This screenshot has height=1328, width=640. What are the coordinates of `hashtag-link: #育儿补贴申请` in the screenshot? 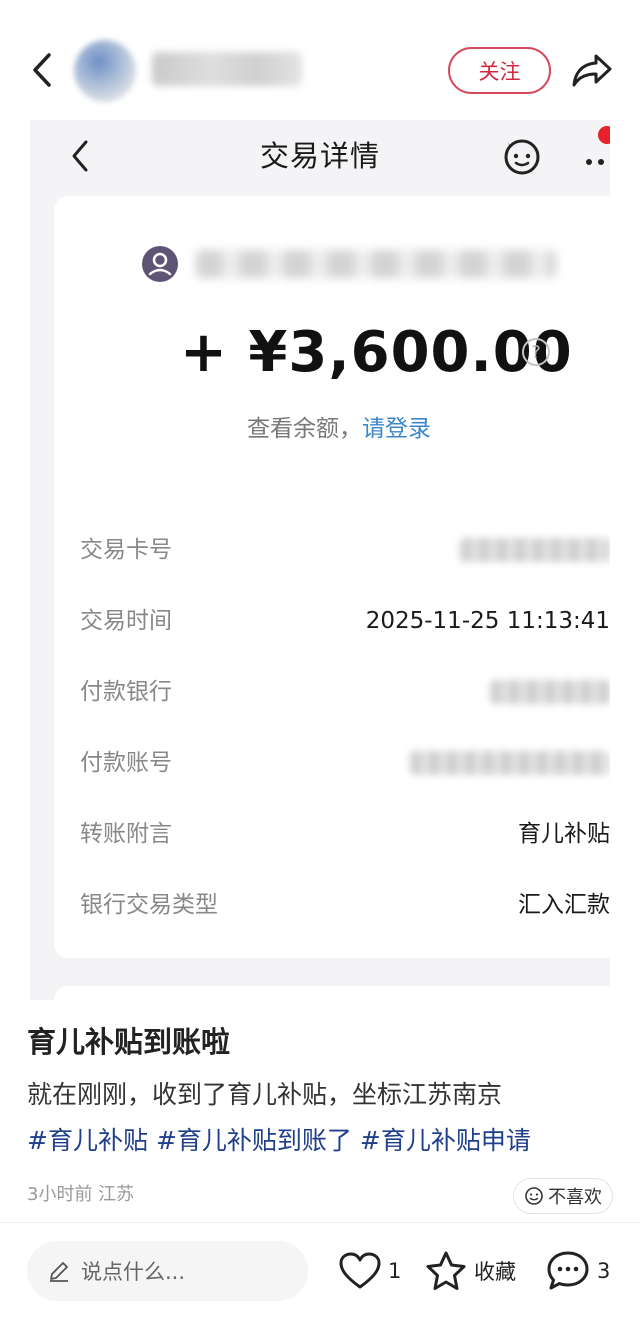 It's located at (445, 1140).